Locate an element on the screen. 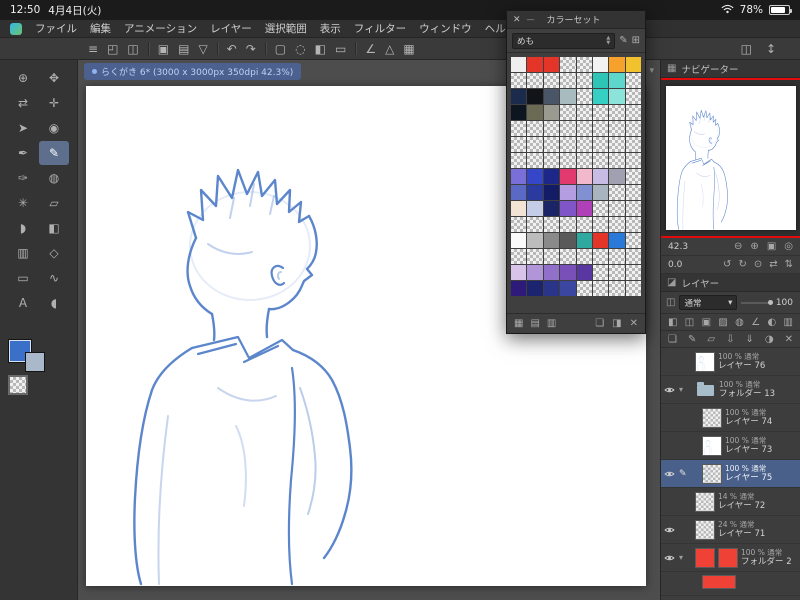  layer-row: 100 % 通常 レイヤー 73 is located at coordinates (730, 446).